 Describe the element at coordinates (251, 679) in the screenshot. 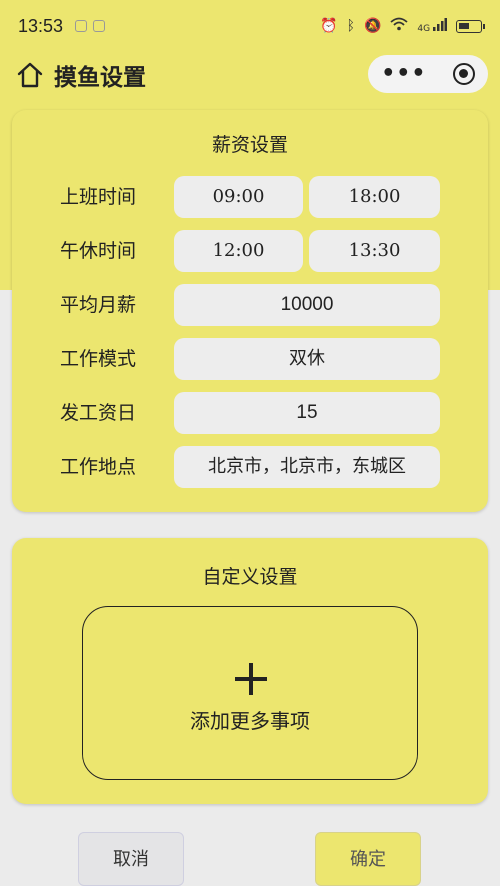

I see `plus-icon` at that location.